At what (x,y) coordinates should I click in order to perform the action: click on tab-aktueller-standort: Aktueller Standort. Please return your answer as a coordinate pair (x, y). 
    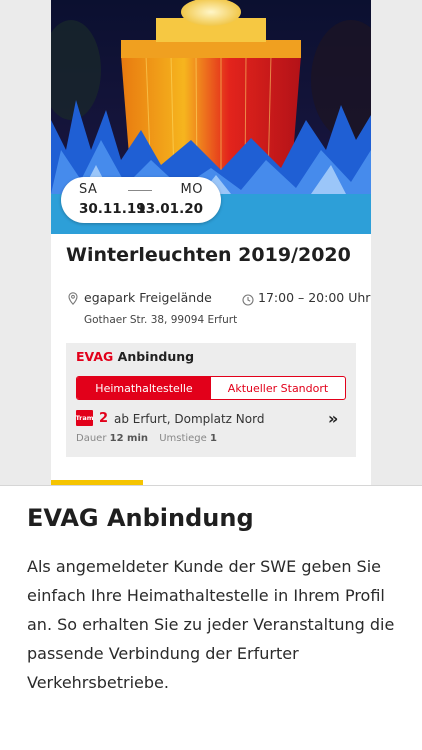
    Looking at the image, I should click on (278, 388).